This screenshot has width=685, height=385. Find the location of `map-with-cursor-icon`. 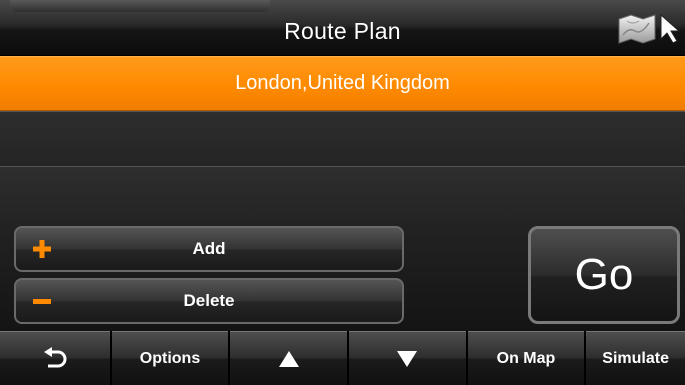

map-with-cursor-icon is located at coordinates (649, 28).